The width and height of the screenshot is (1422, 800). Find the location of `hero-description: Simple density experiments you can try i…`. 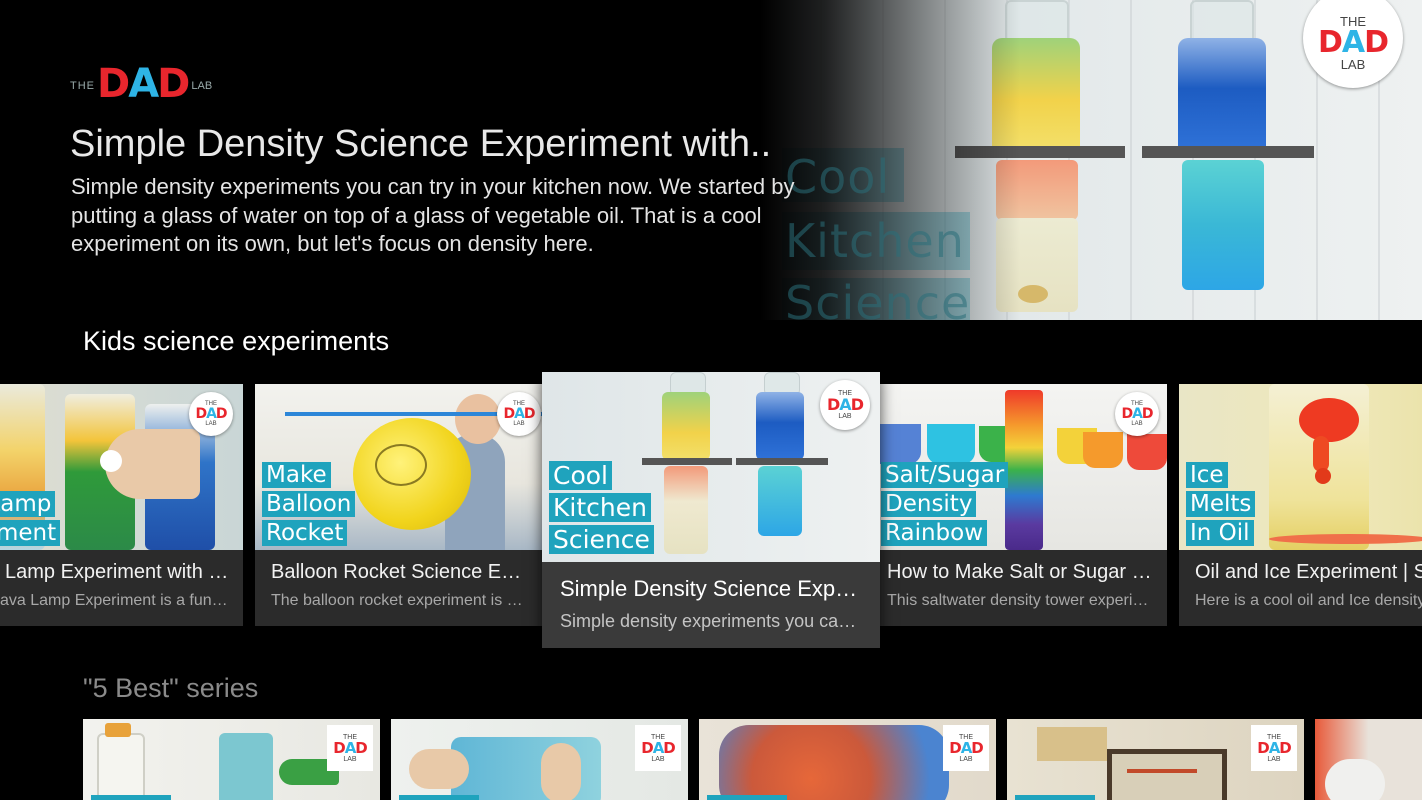

hero-description: Simple density experiments you can try i… is located at coordinates (433, 215).